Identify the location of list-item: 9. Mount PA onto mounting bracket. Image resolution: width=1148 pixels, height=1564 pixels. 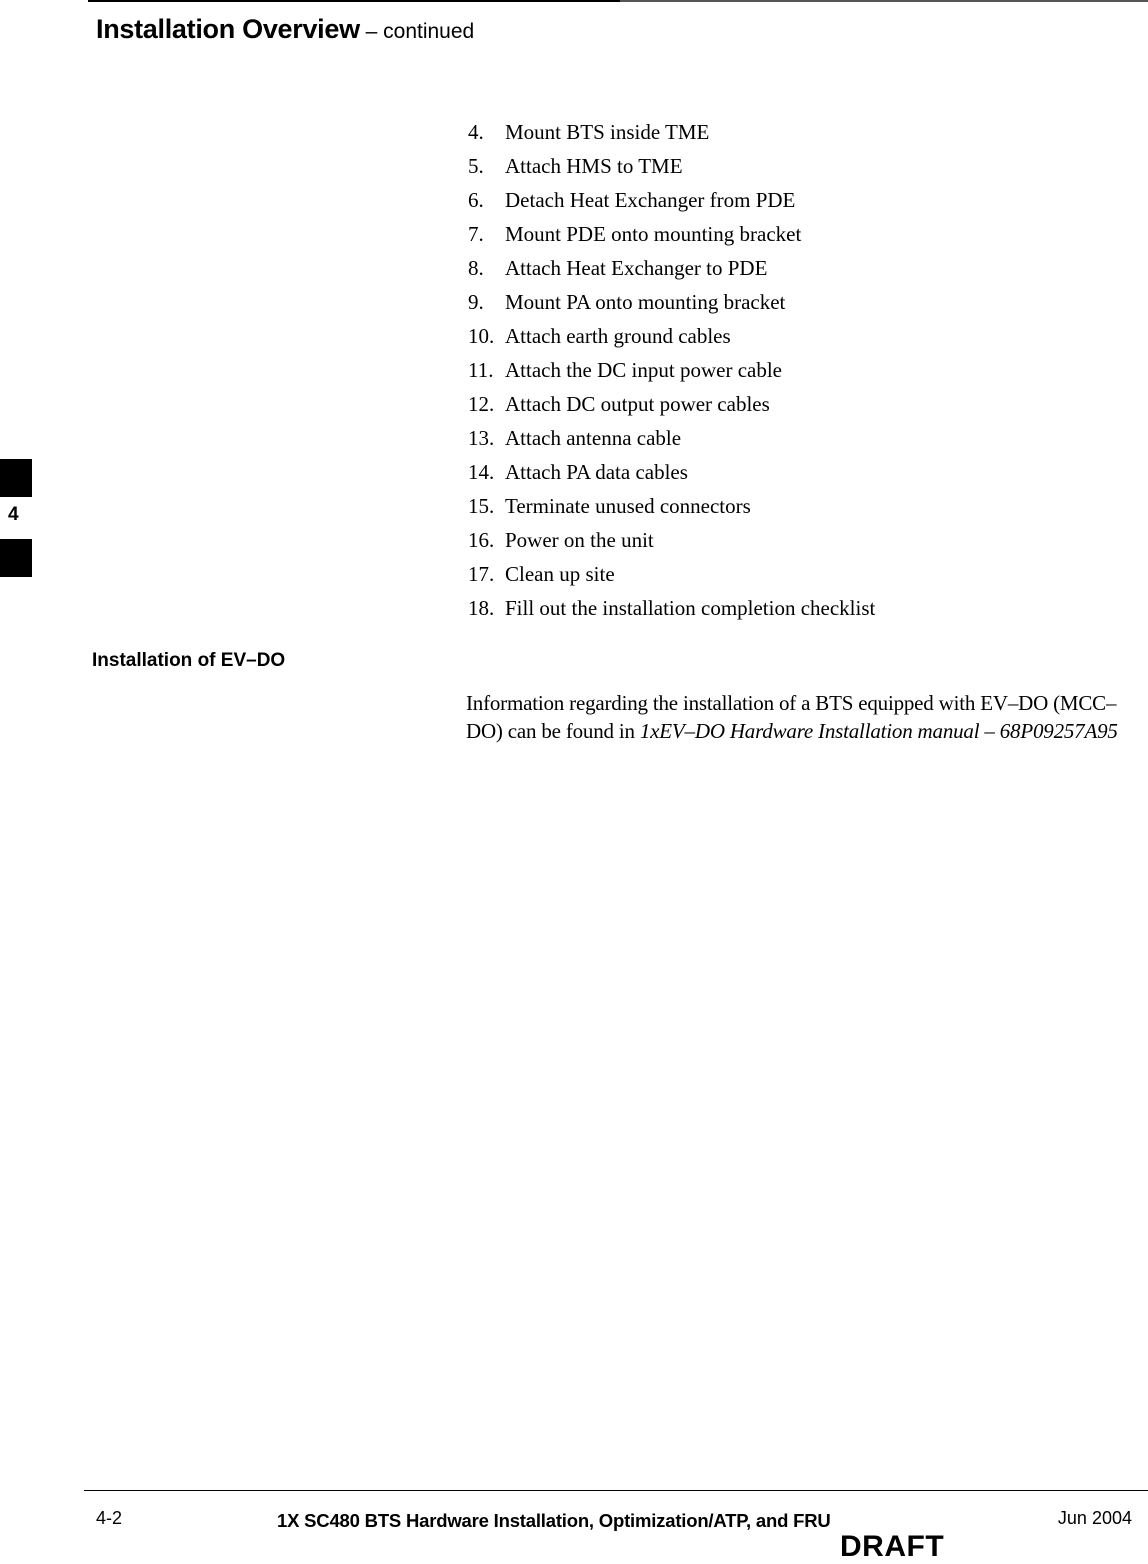
(671, 302).